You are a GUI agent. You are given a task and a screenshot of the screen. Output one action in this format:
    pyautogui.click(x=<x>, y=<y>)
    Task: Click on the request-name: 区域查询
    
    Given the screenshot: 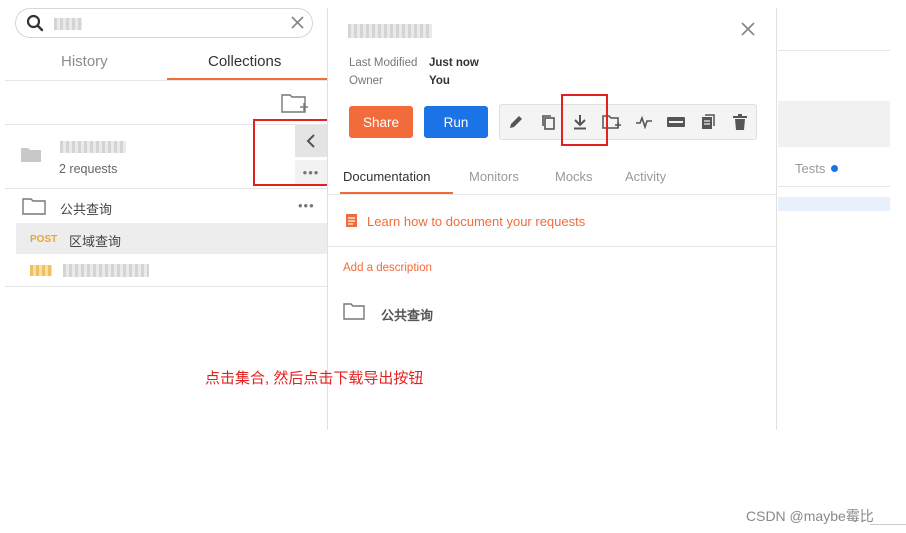 What is the action you would take?
    pyautogui.click(x=95, y=241)
    